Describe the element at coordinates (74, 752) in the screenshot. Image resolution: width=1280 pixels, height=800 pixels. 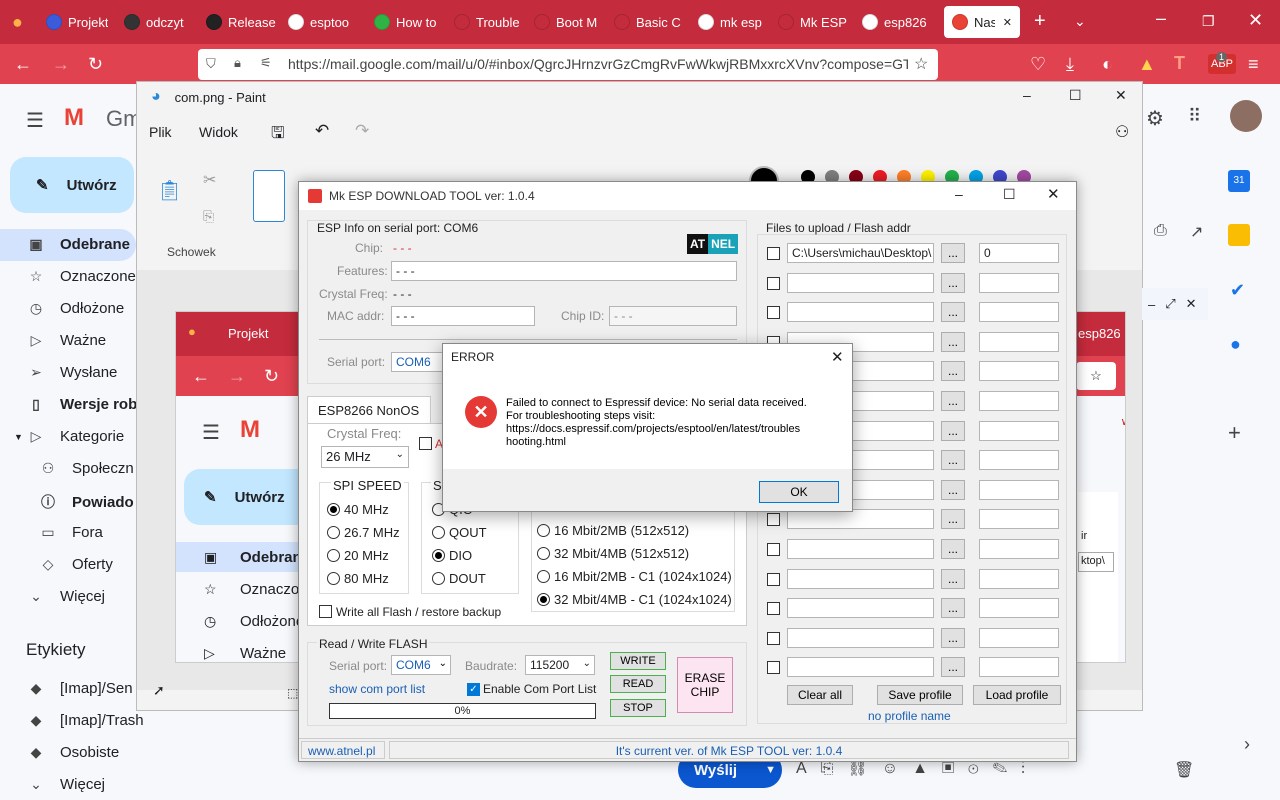
I see `label-item: ◆ Osobiste` at that location.